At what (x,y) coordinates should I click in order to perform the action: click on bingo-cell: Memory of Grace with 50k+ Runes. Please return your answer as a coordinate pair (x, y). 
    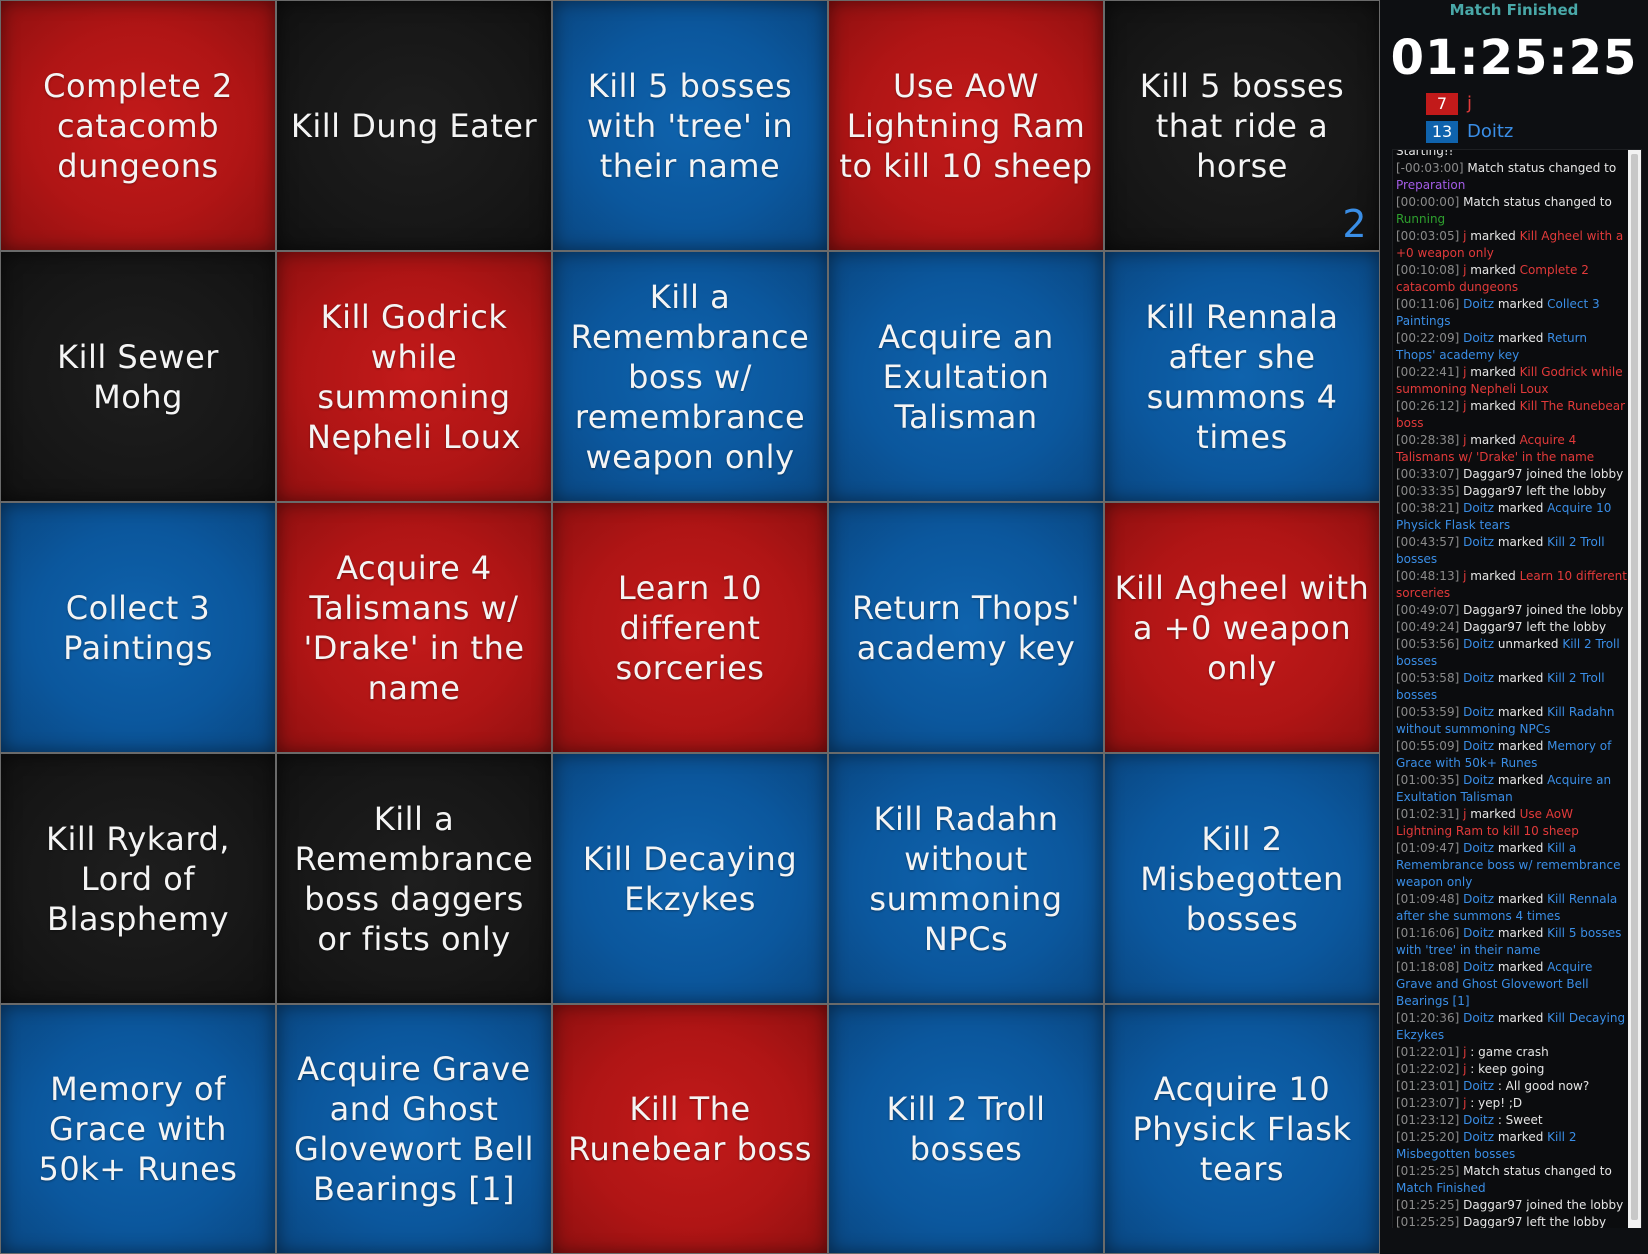
    Looking at the image, I should click on (138, 1129).